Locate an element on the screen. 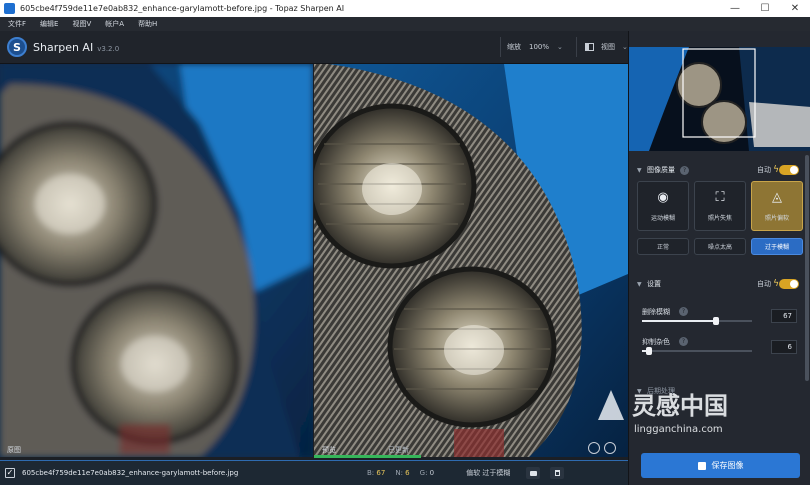  sidebar-scrollbar is located at coordinates (807, 268).